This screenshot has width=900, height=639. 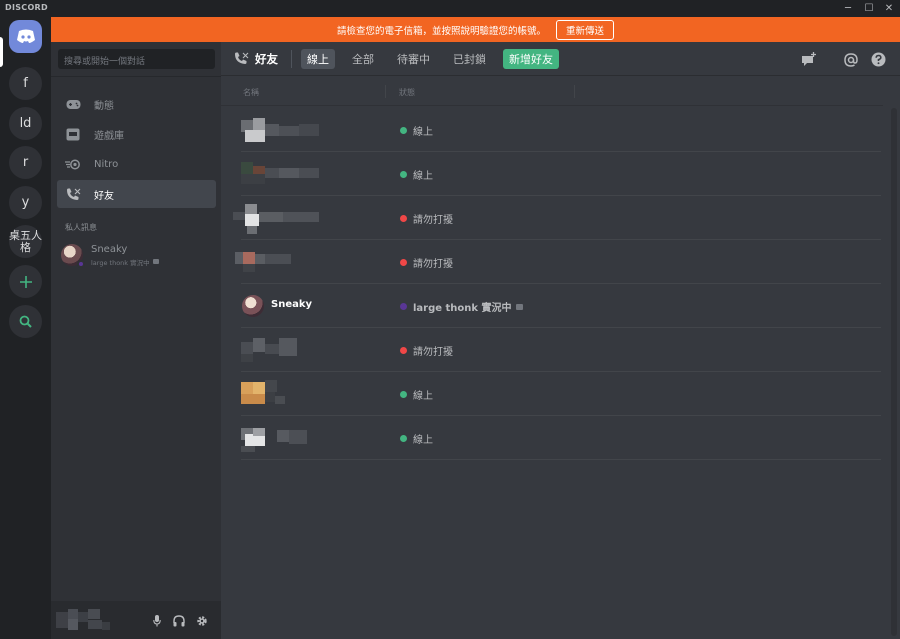 What do you see at coordinates (25, 83) in the screenshot?
I see `server-icon: f` at bounding box center [25, 83].